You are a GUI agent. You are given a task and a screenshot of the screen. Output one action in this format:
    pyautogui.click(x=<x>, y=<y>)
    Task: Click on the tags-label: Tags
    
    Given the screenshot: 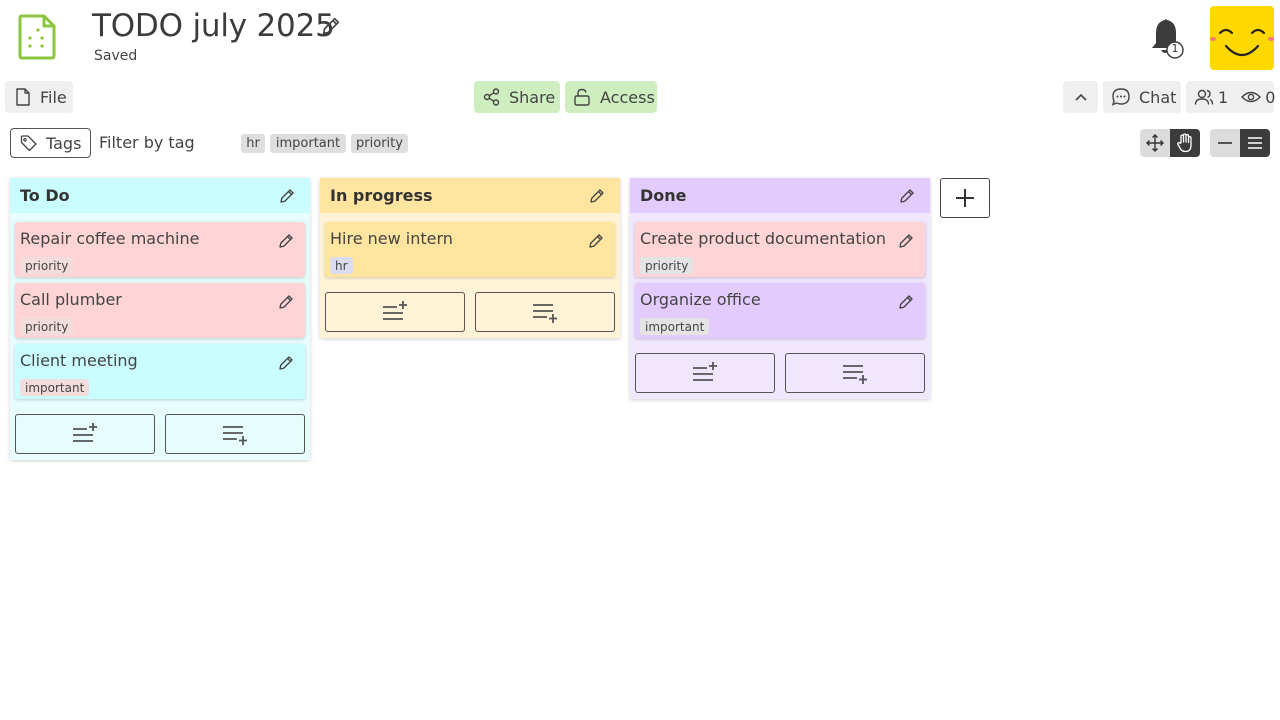 What is the action you would take?
    pyautogui.click(x=64, y=143)
    